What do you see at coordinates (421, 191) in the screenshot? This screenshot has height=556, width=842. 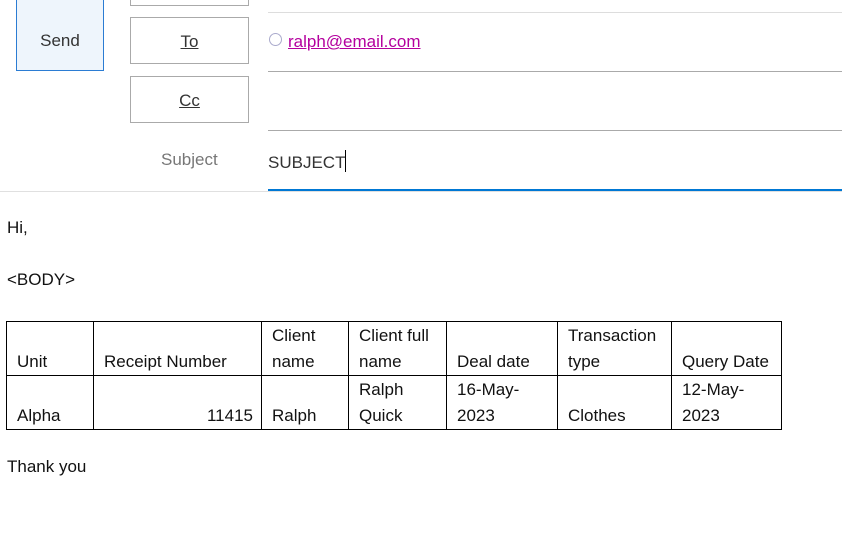 I see `header-divider` at bounding box center [421, 191].